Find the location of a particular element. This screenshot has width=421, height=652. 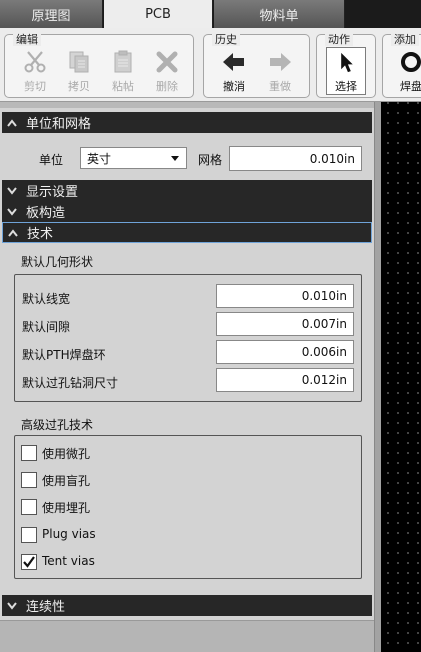

add-group-title: 添加 is located at coordinates (405, 40).